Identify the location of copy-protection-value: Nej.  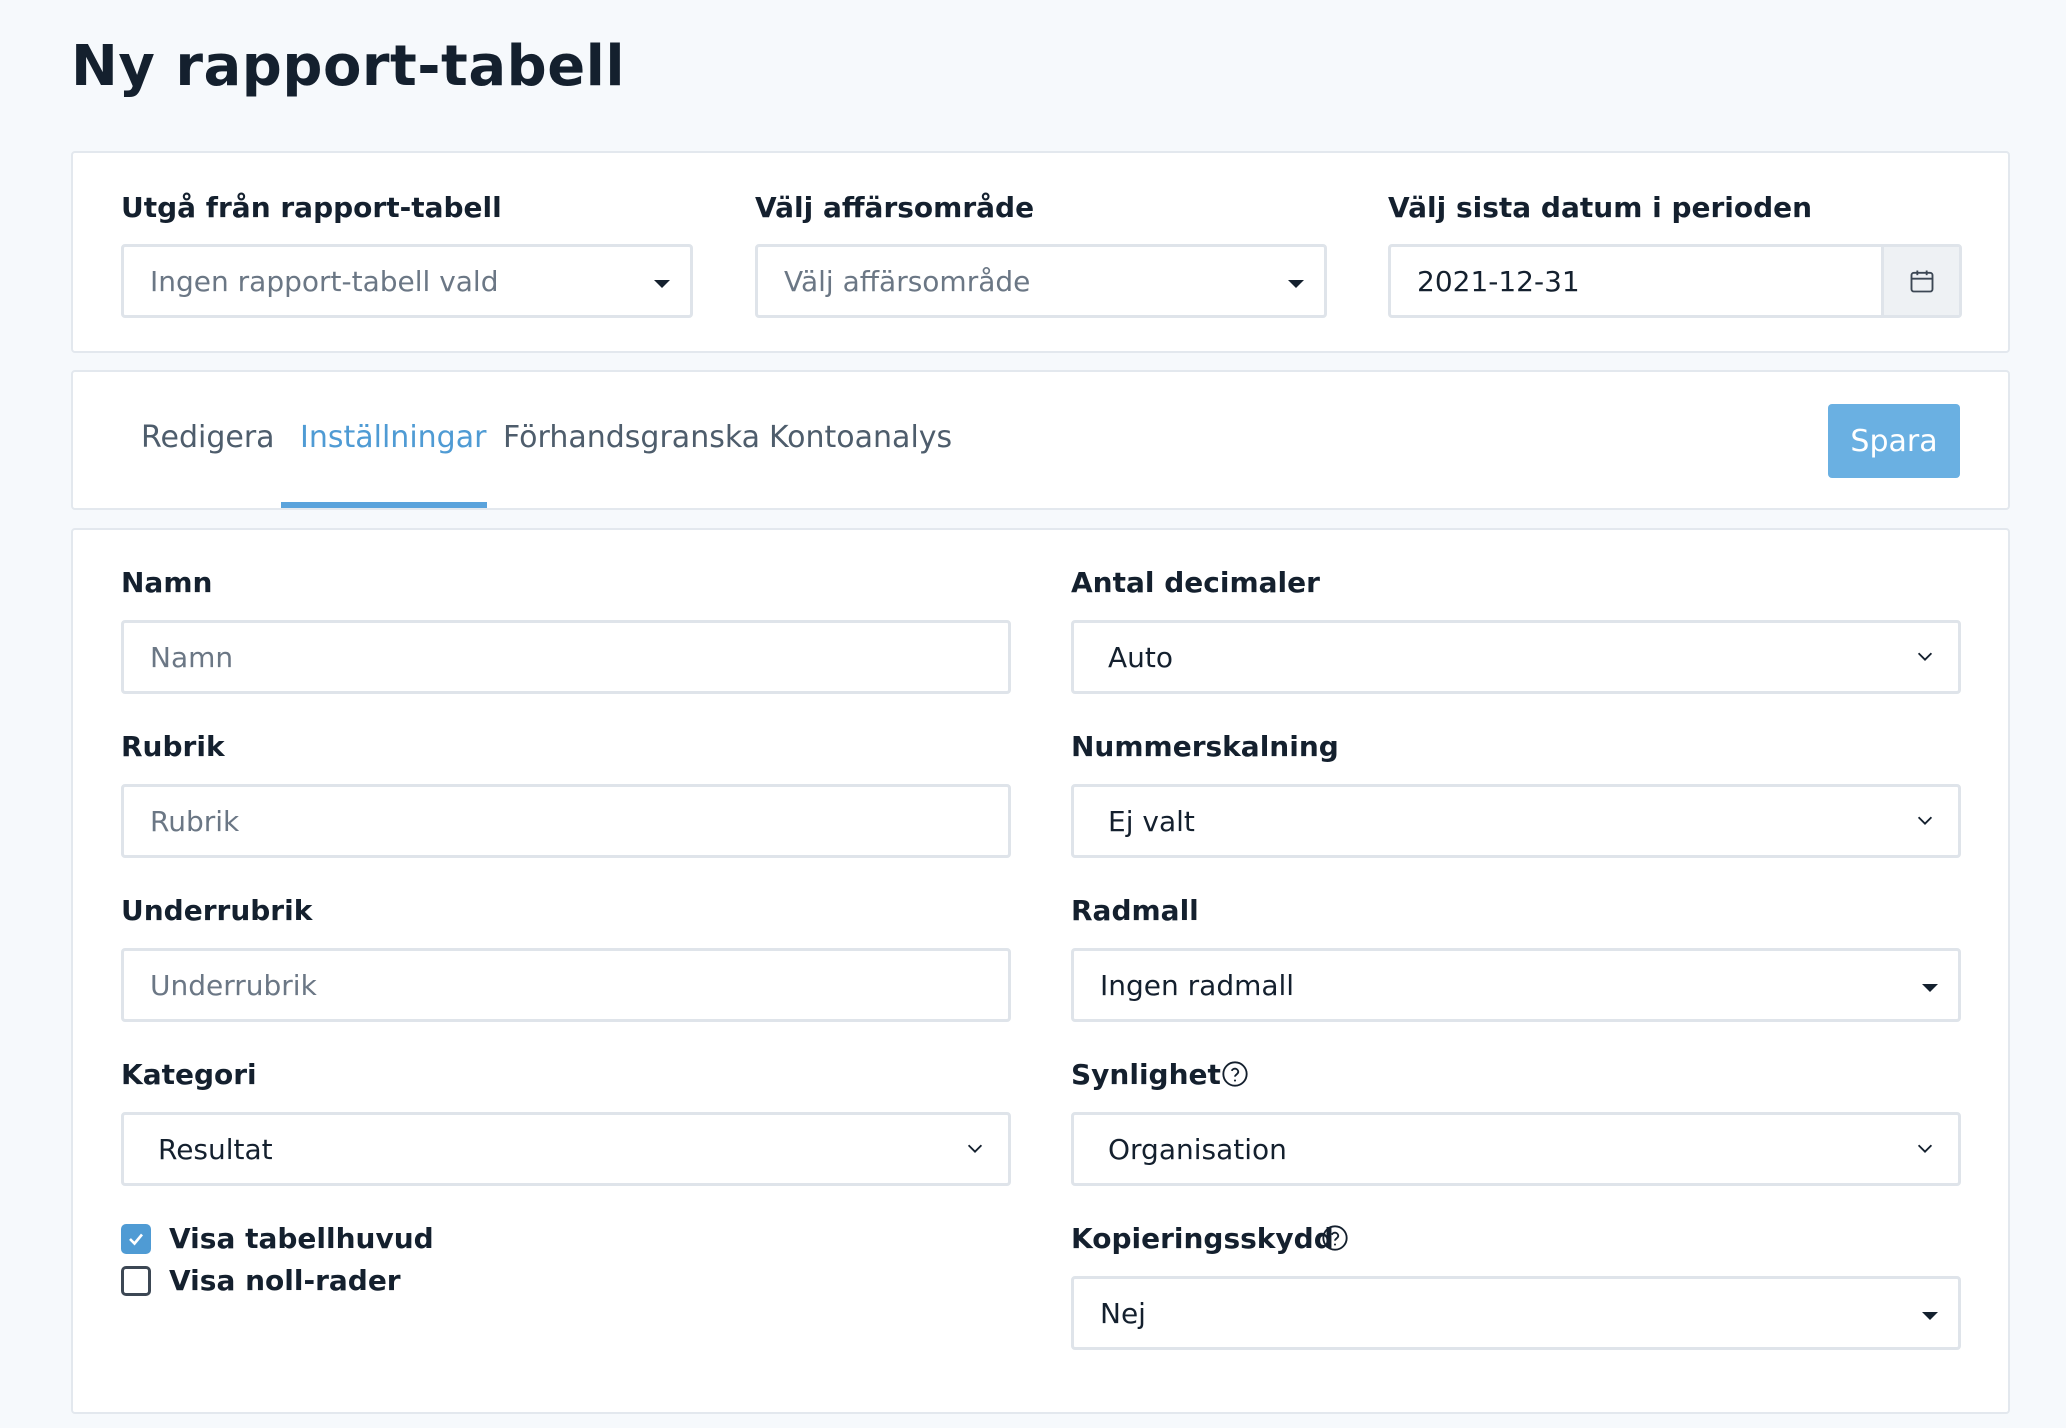
(1123, 1313).